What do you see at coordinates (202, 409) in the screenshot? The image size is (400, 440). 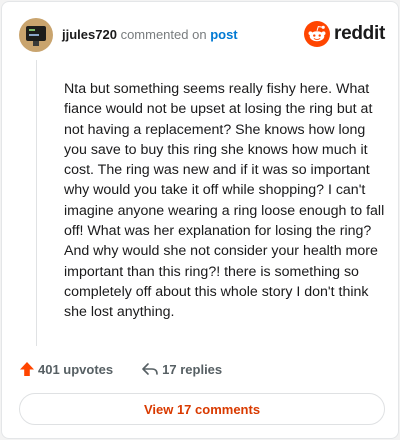 I see `view-comments-button: View 17 comments` at bounding box center [202, 409].